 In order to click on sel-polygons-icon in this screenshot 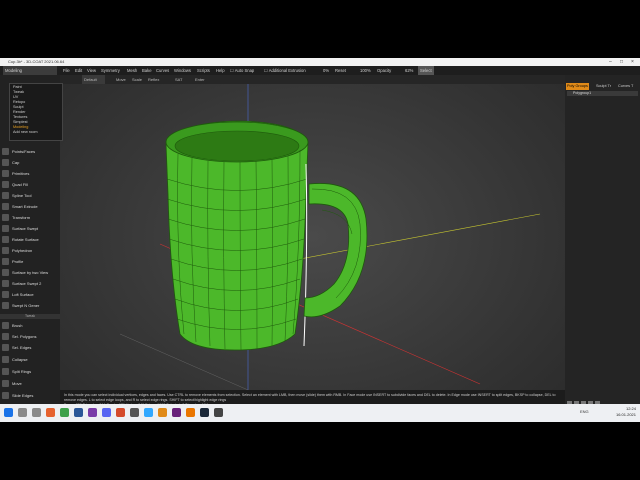, I will do `click(5, 336)`.